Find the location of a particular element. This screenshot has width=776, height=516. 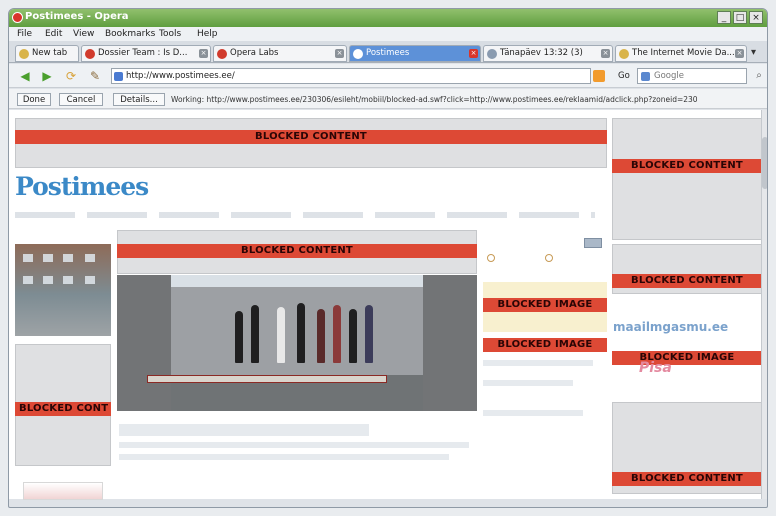

window-title: Postimees - Opera is located at coordinates (77, 16).